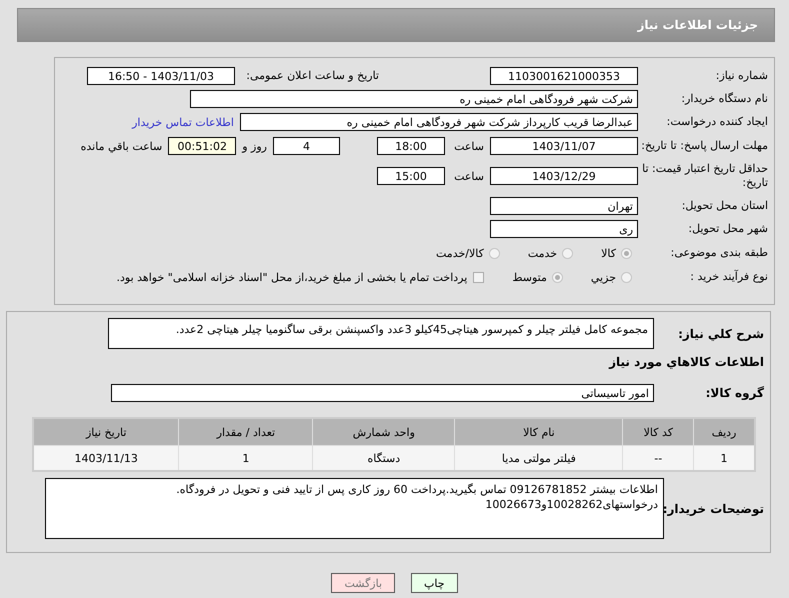 The height and width of the screenshot is (598, 789). What do you see at coordinates (704, 146) in the screenshot?
I see `field-label: مهلت ارسال پاسخ: تا تاریخ:` at bounding box center [704, 146].